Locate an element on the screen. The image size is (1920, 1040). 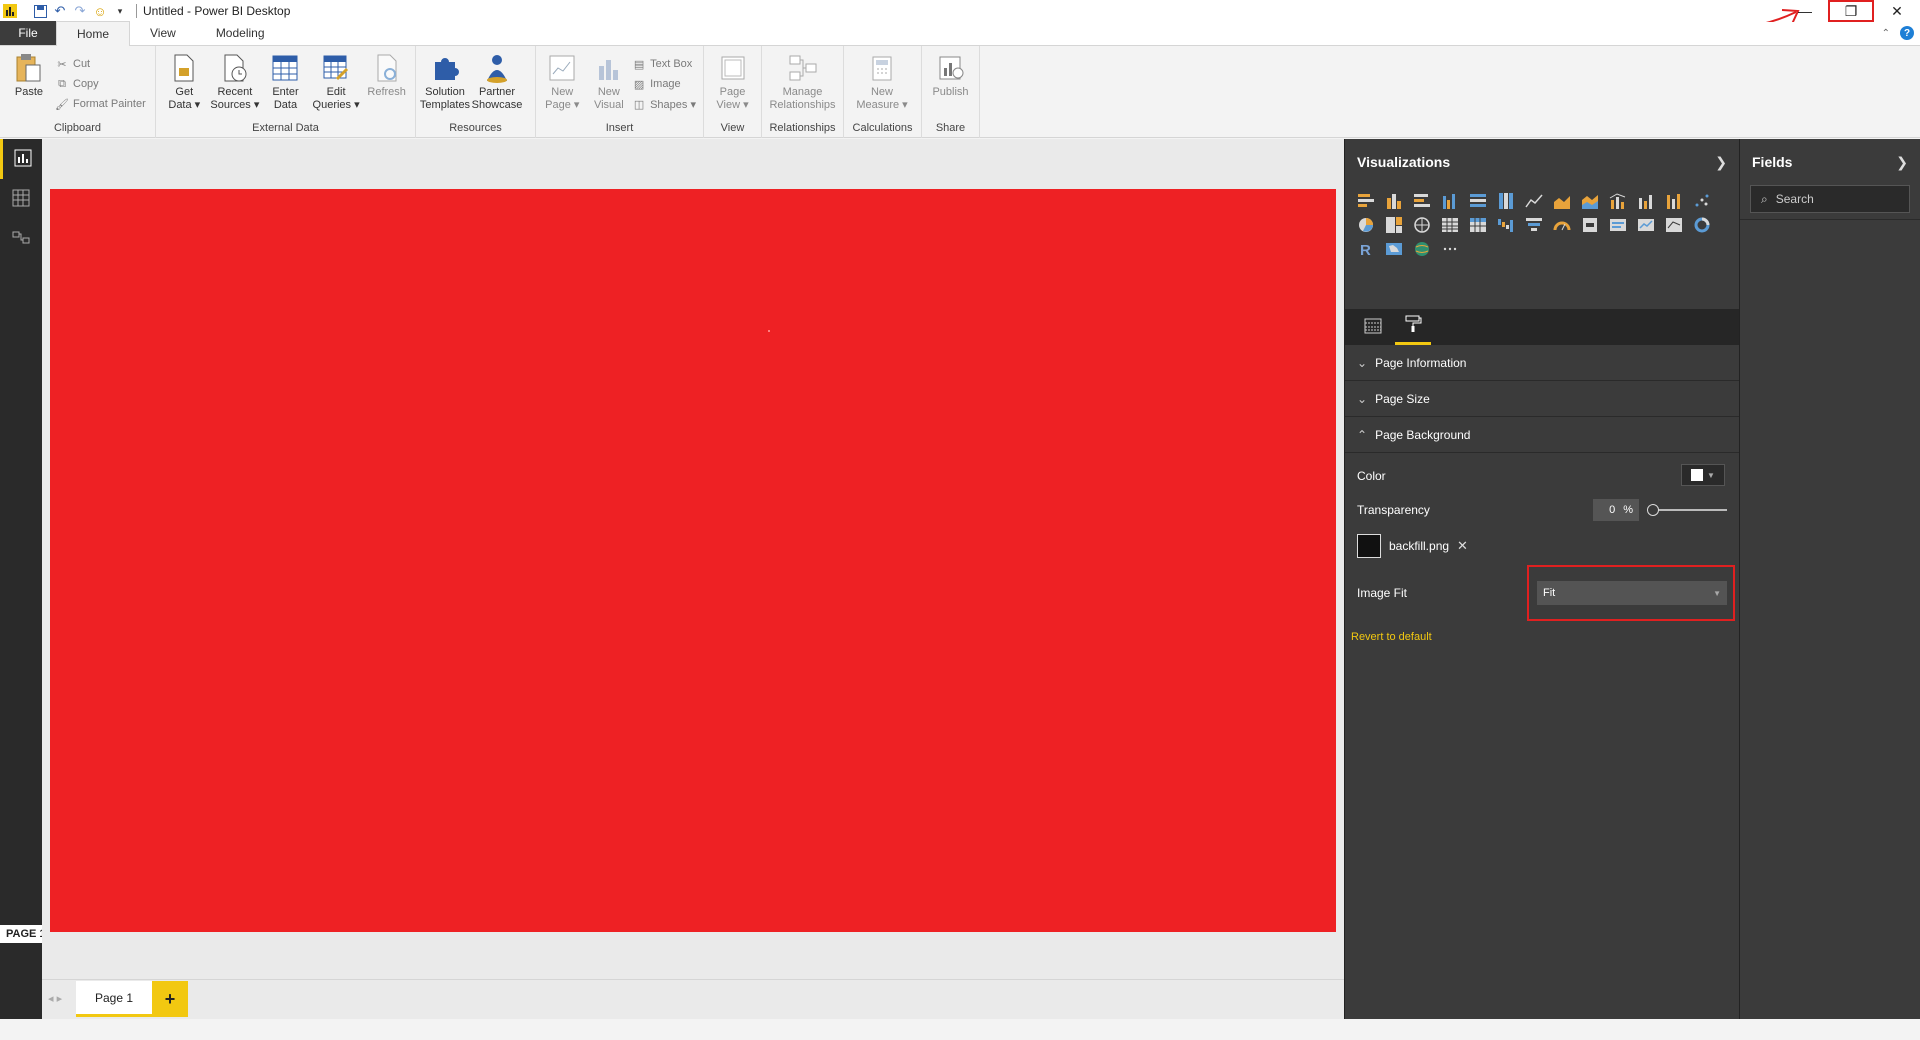
transparency-row: Transparency 0 % is located at coordinates (1542, 510).